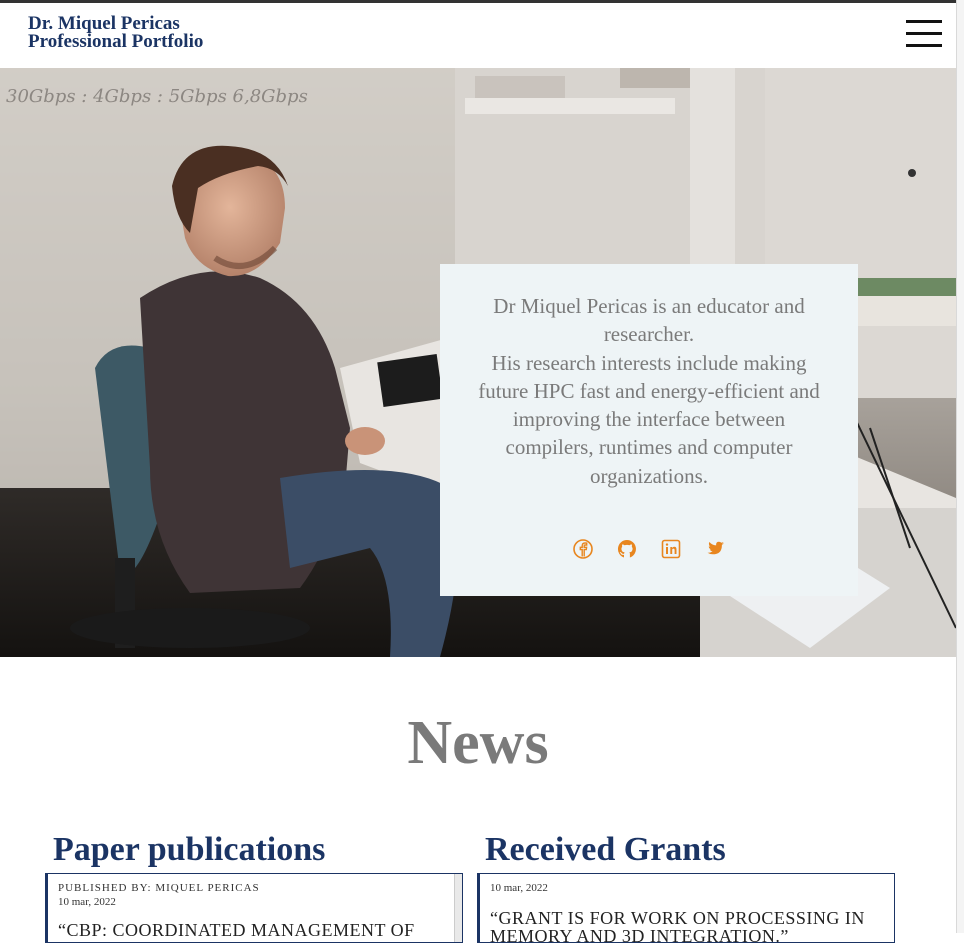  I want to click on facebook-icon, so click(583, 549).